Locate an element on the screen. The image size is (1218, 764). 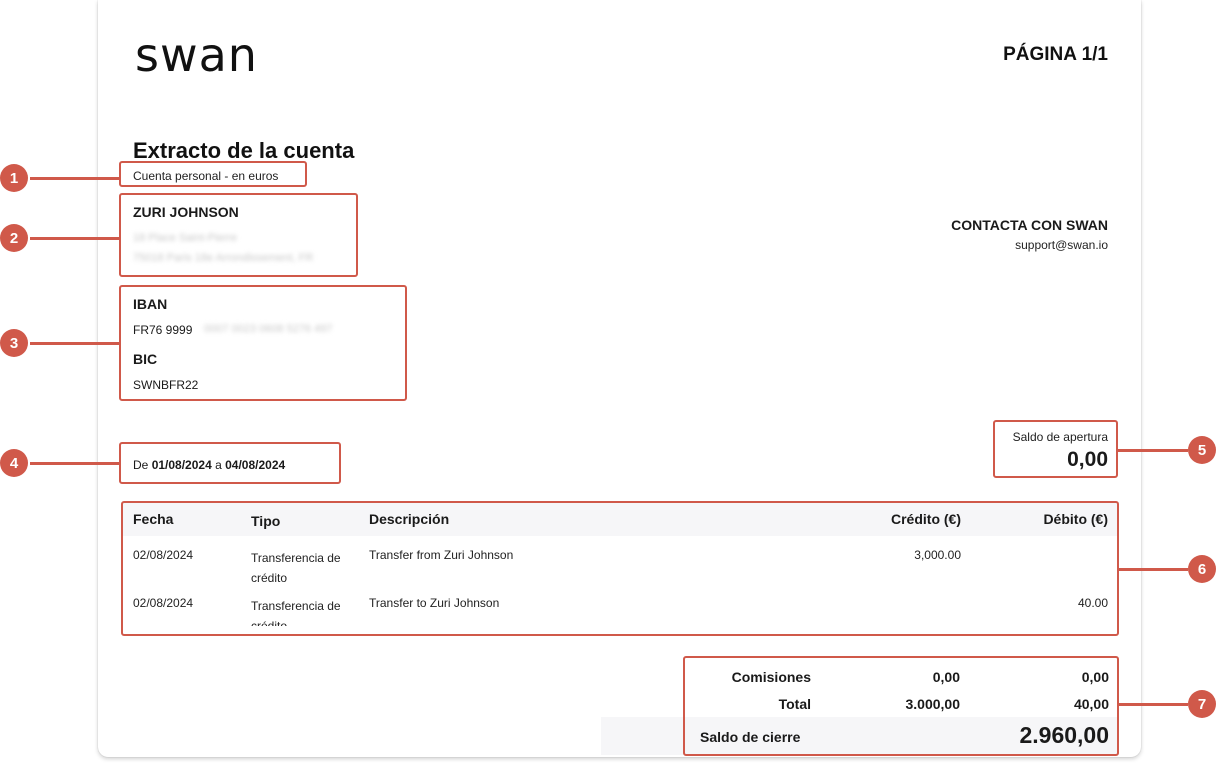
annotation-badge-6: 6 is located at coordinates (1202, 569).